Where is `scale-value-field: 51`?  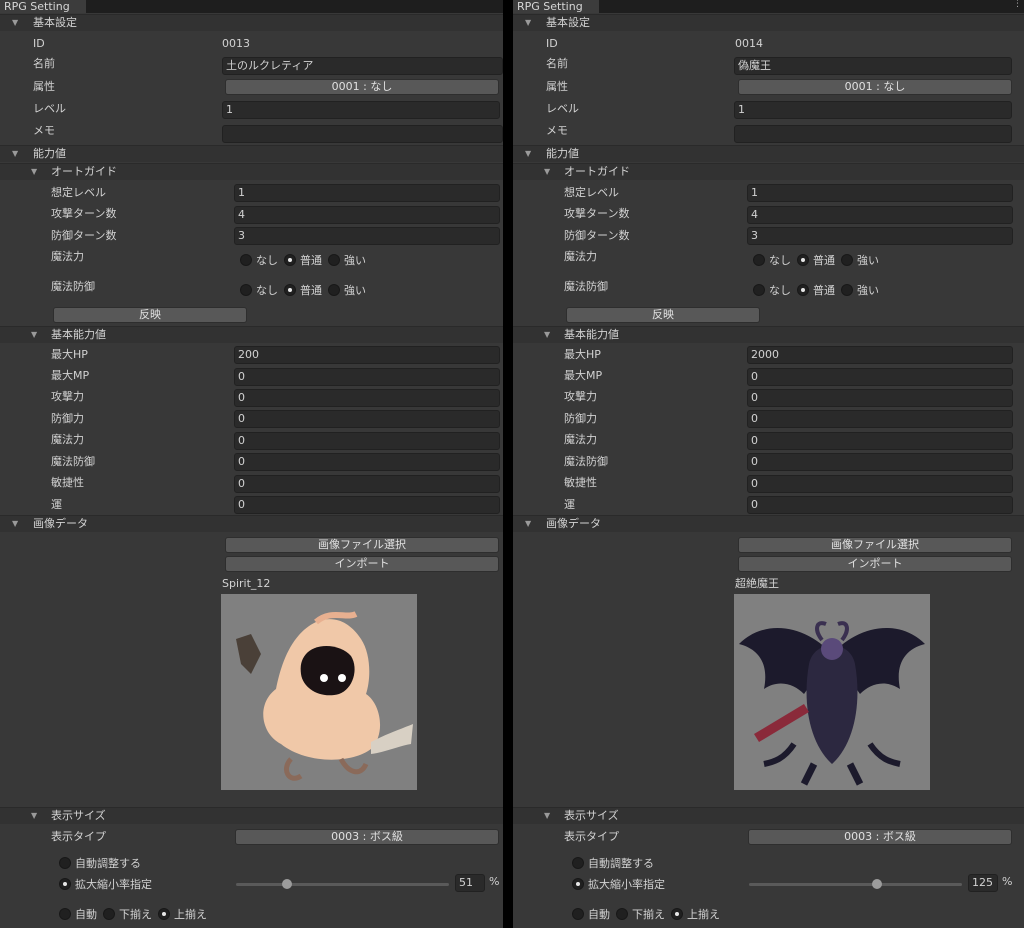 scale-value-field: 51 is located at coordinates (470, 883).